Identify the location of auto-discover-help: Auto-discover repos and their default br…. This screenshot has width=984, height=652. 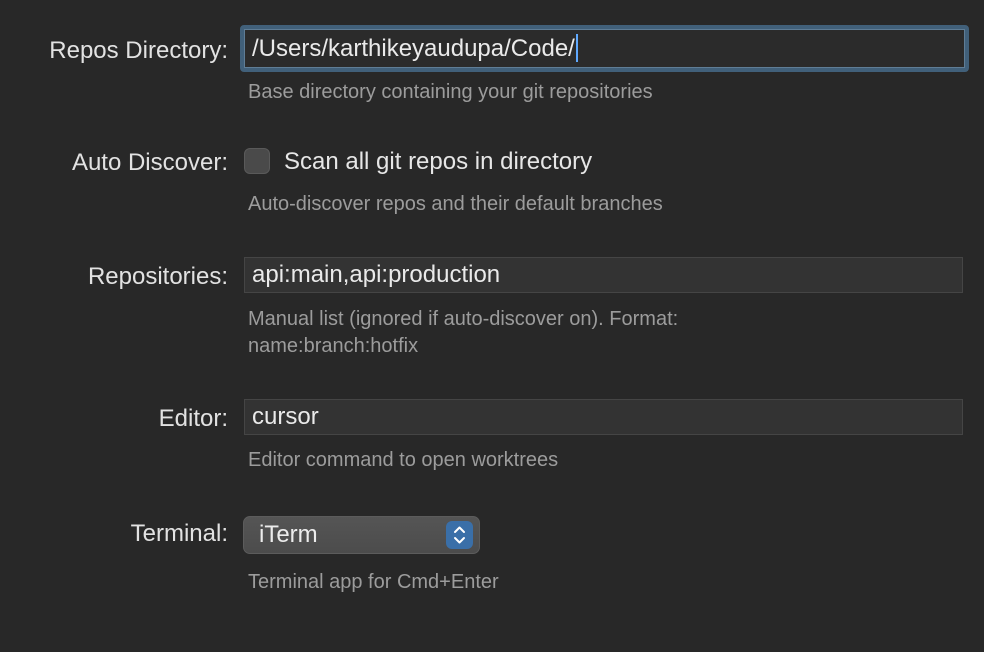
(455, 204).